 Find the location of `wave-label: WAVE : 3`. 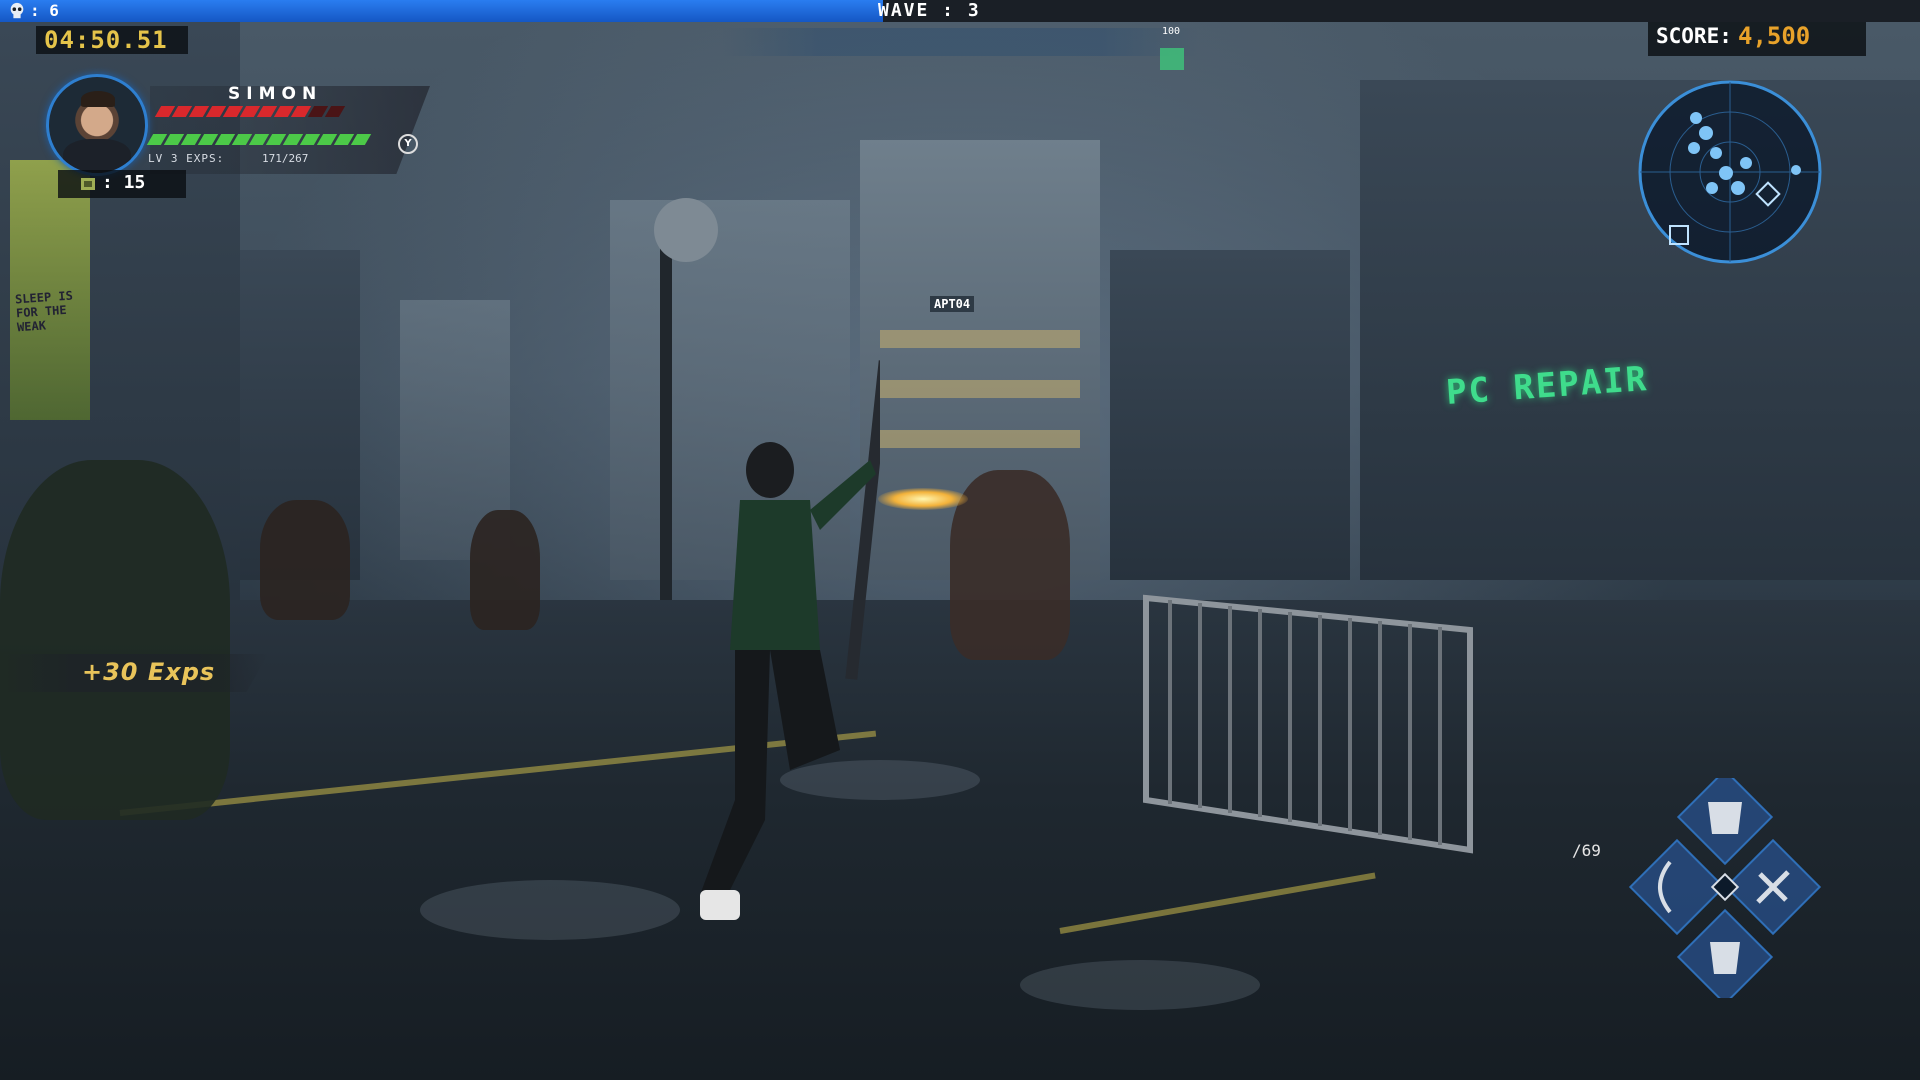

wave-label: WAVE : 3 is located at coordinates (929, 10).